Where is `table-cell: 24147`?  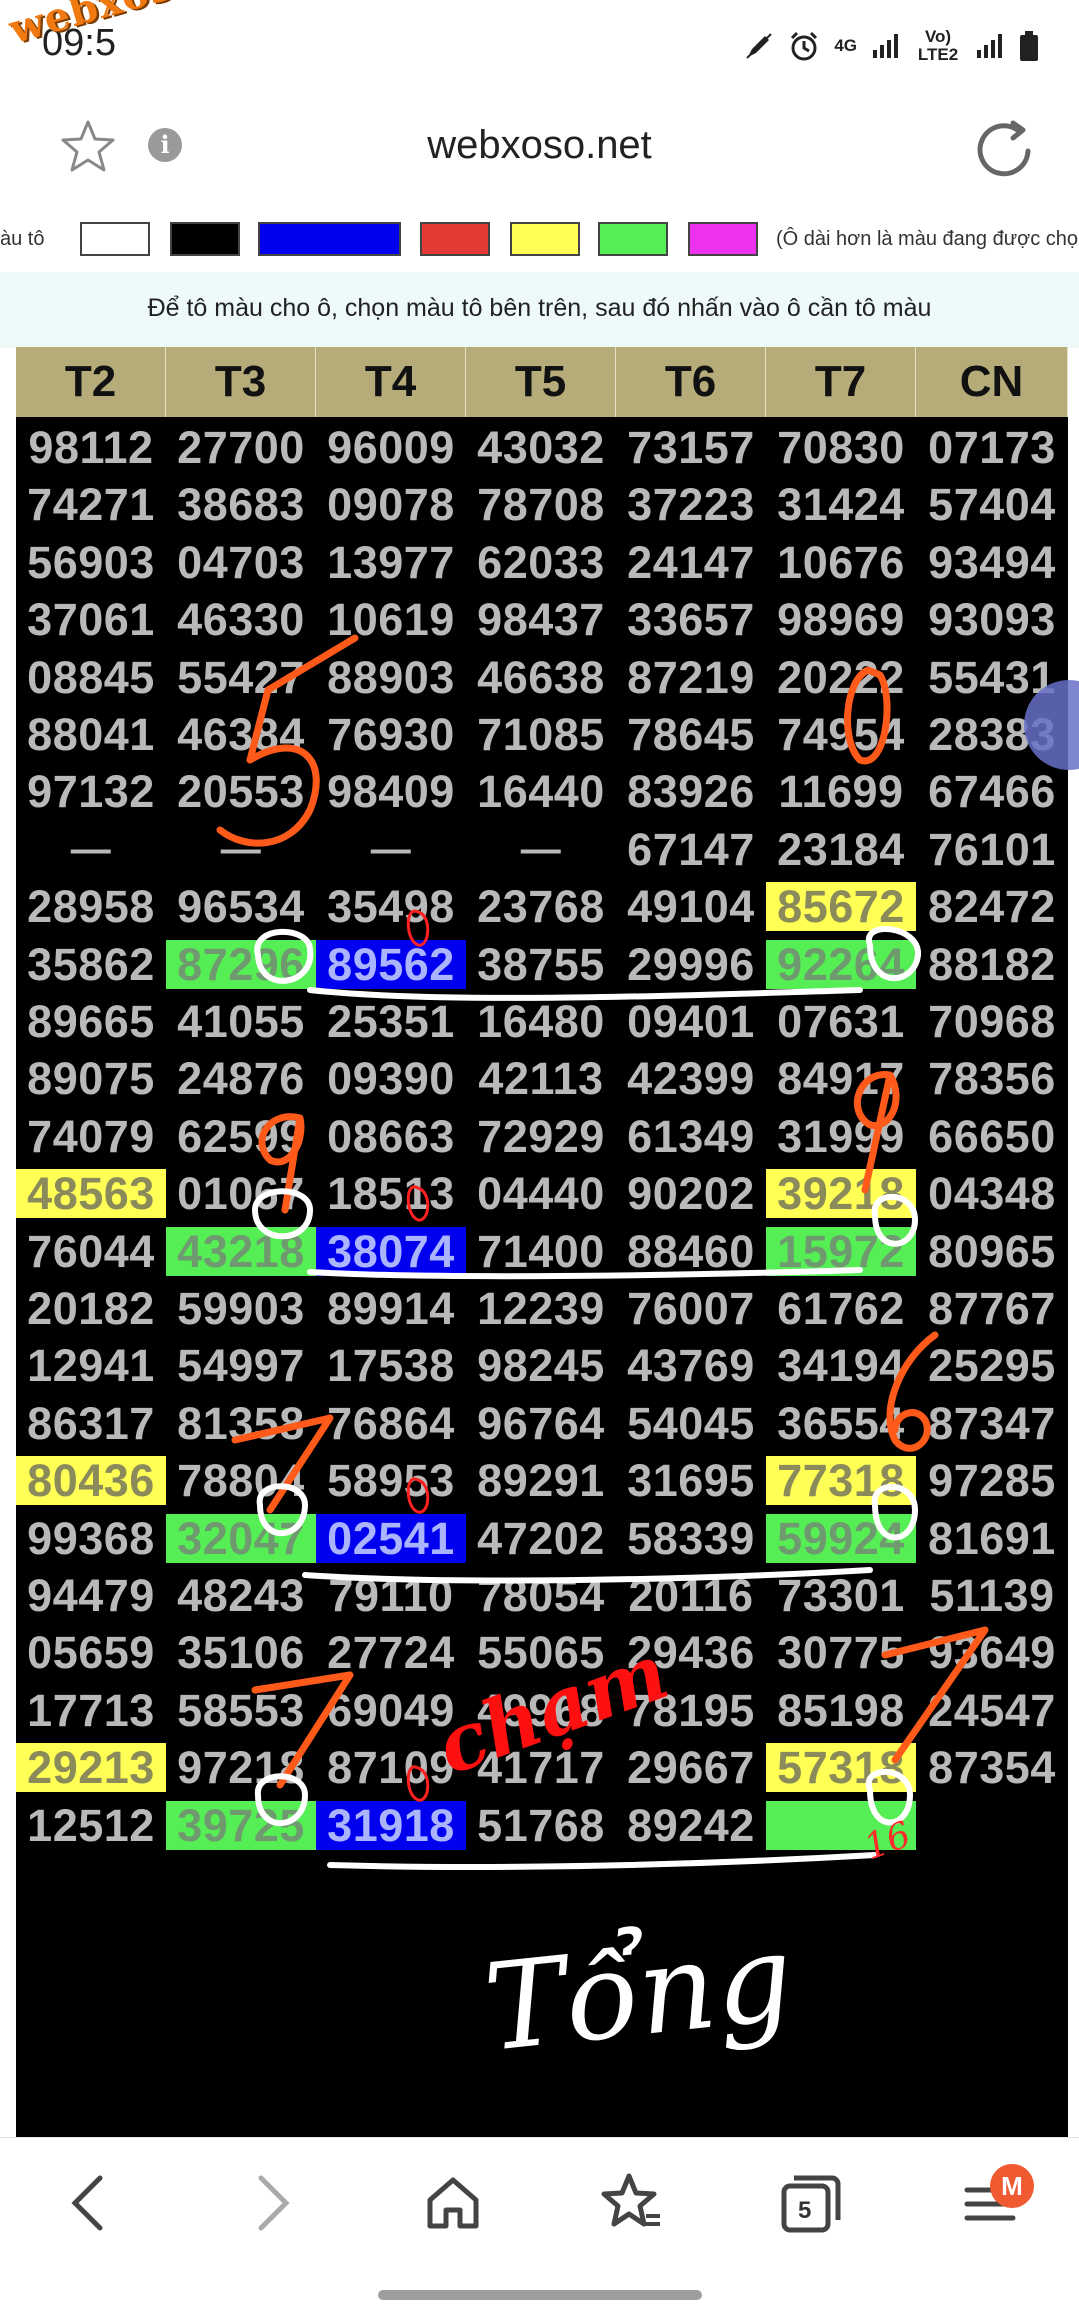
table-cell: 24147 is located at coordinates (691, 562).